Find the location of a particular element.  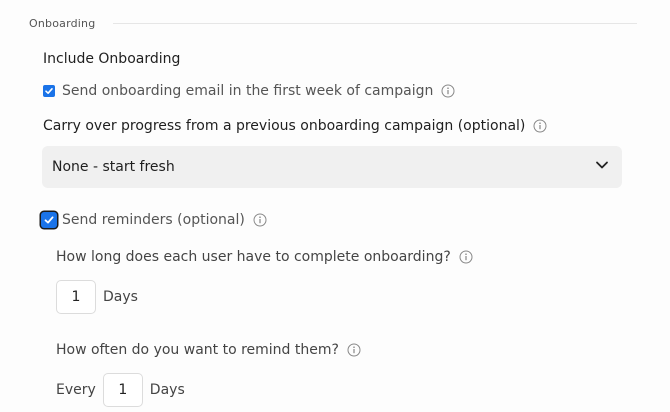

carry-over-selected-value: None - start fresh is located at coordinates (113, 167).